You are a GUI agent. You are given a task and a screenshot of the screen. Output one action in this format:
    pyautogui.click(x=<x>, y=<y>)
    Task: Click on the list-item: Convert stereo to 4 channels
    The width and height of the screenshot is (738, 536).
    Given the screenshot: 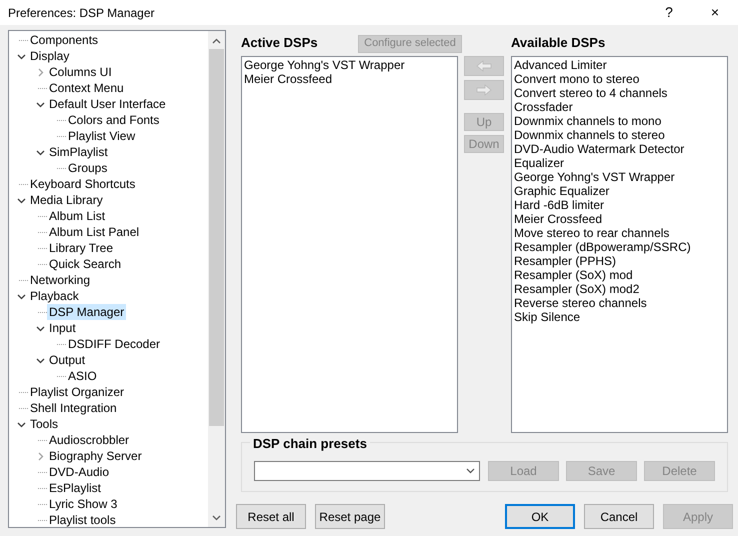 What is the action you would take?
    pyautogui.click(x=619, y=93)
    